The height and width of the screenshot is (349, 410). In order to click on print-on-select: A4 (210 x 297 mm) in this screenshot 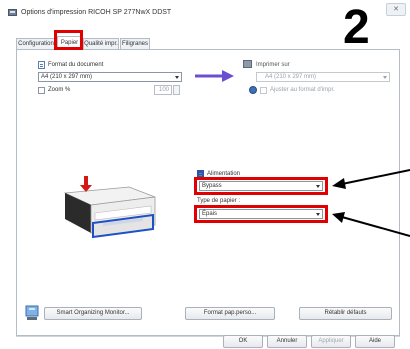, I will do `click(323, 77)`.